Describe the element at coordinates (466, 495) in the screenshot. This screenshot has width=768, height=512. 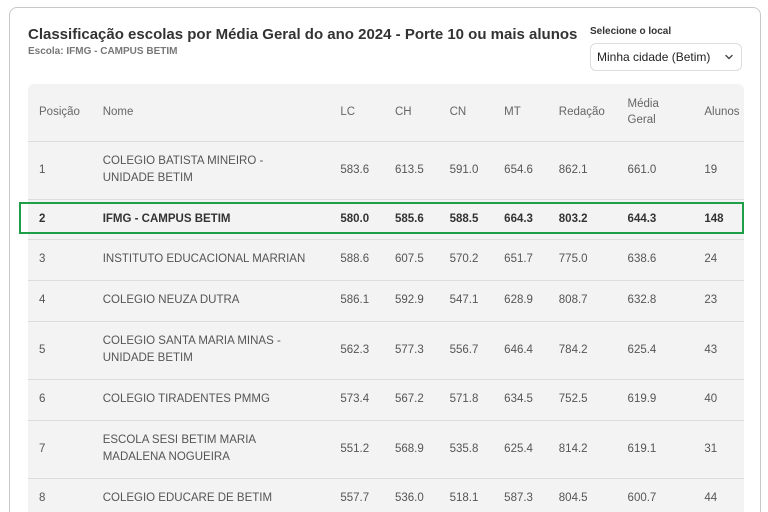
I see `cell-cn: 518.1` at that location.